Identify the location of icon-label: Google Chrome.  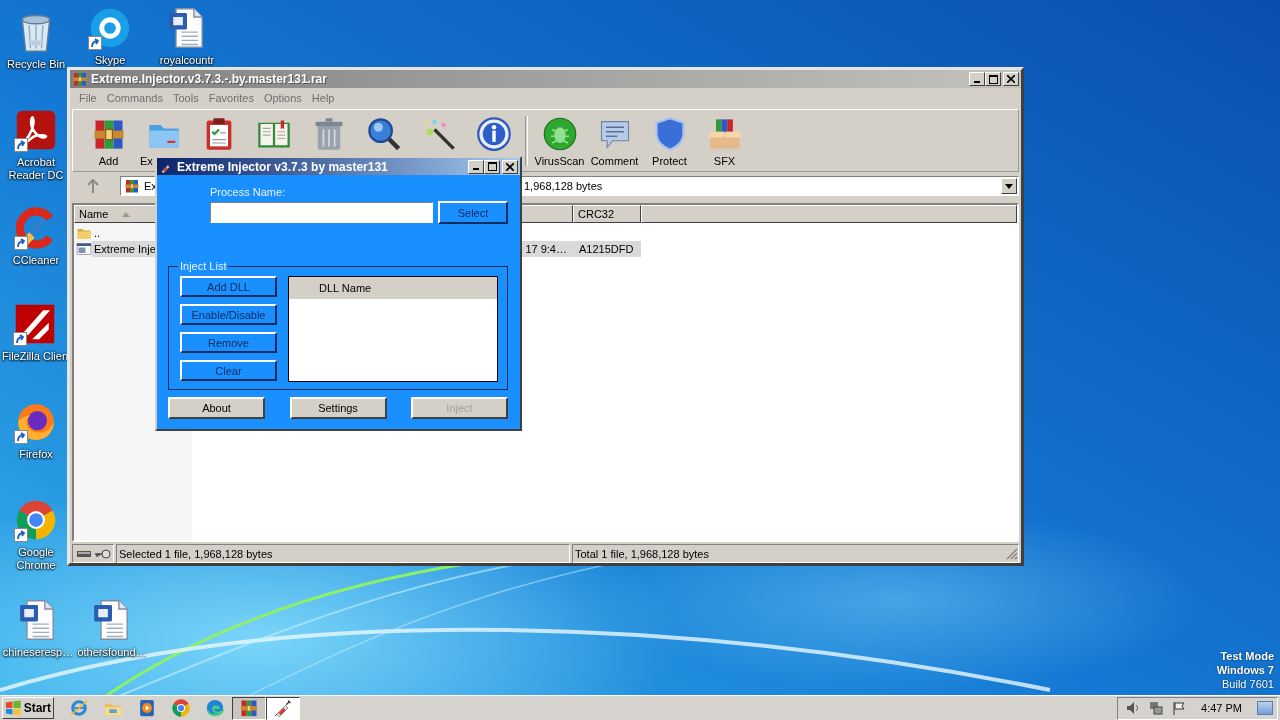
(36, 559).